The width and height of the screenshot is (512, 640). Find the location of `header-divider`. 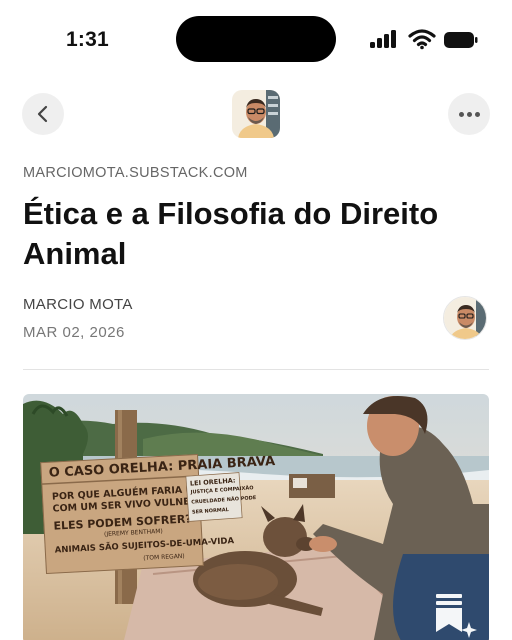

header-divider is located at coordinates (256, 369).